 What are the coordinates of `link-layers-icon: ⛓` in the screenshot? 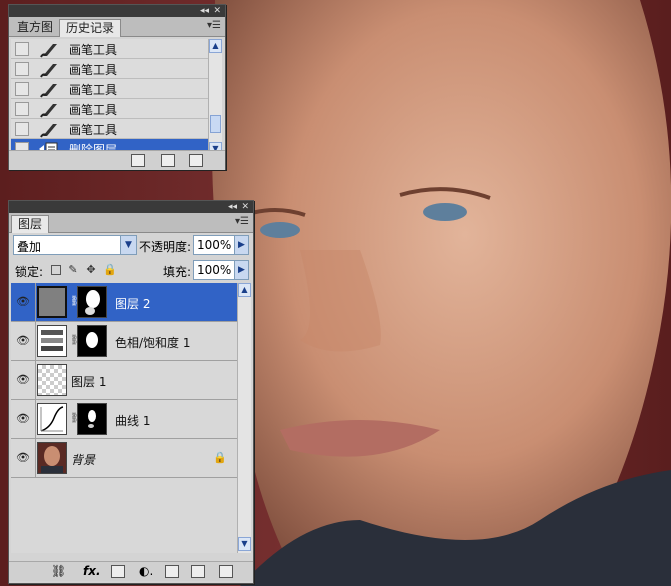 It's located at (58, 571).